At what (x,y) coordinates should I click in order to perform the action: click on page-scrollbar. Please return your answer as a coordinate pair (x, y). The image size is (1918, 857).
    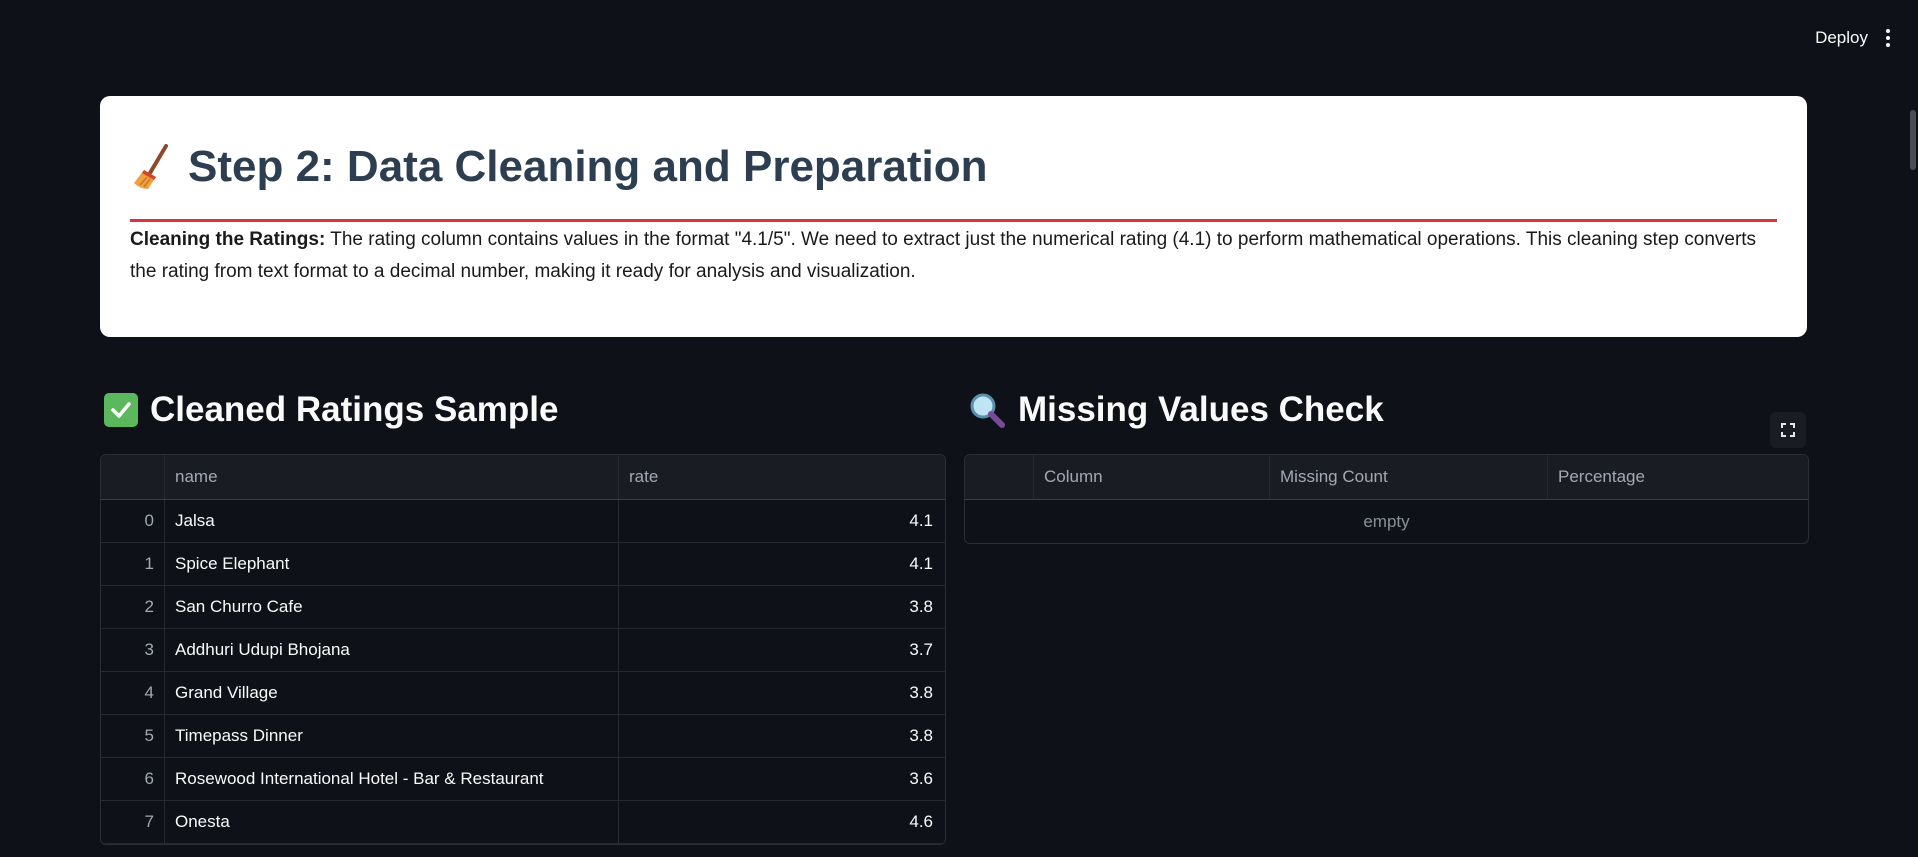
    Looking at the image, I should click on (1913, 140).